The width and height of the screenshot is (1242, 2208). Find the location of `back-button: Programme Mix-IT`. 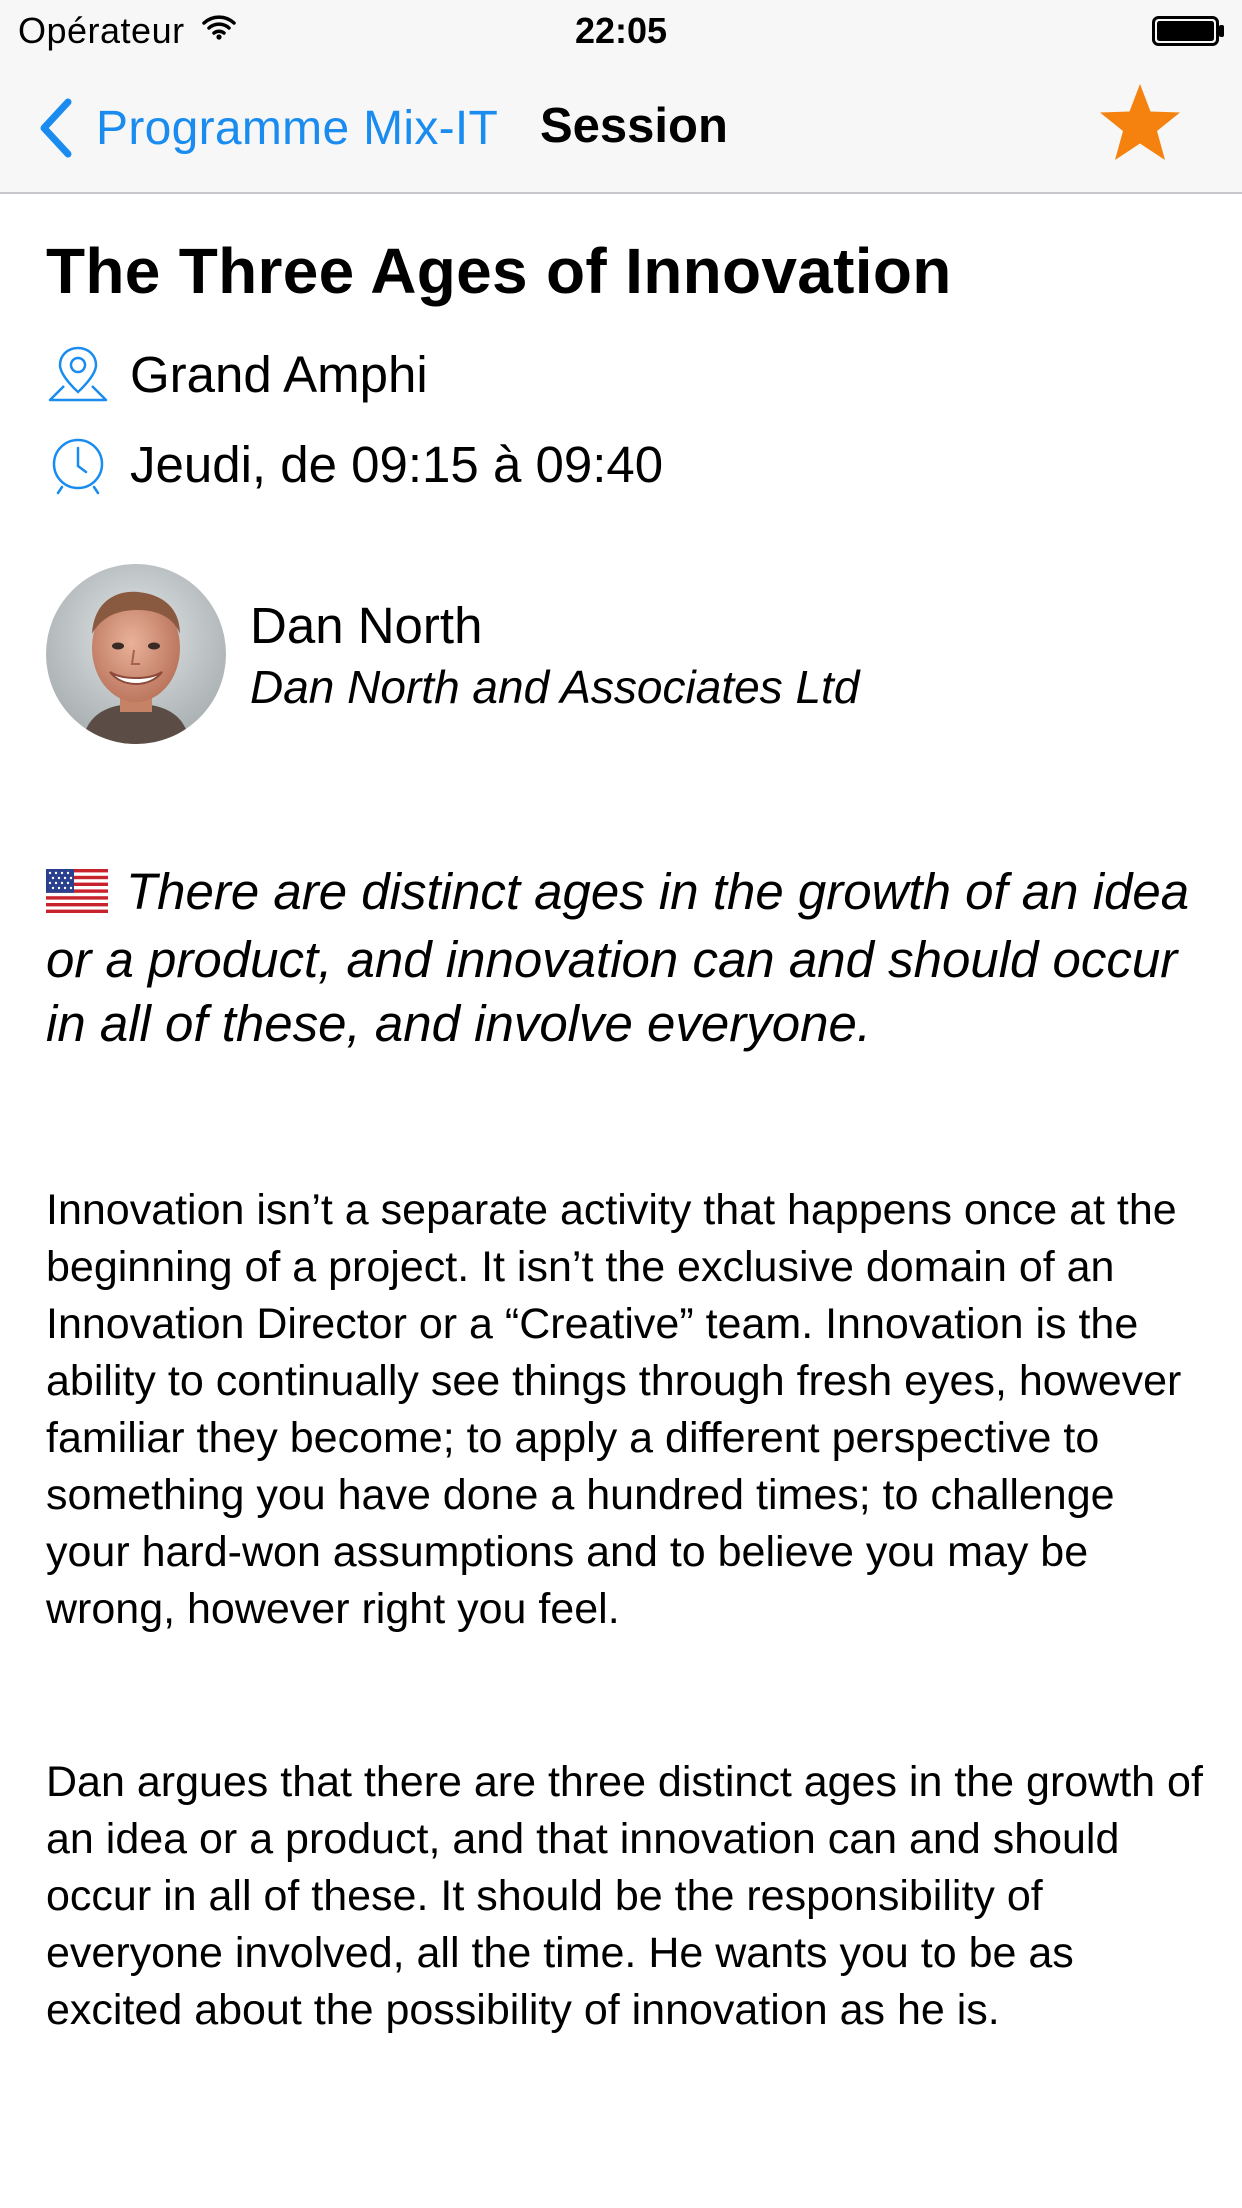

back-button: Programme Mix-IT is located at coordinates (267, 128).